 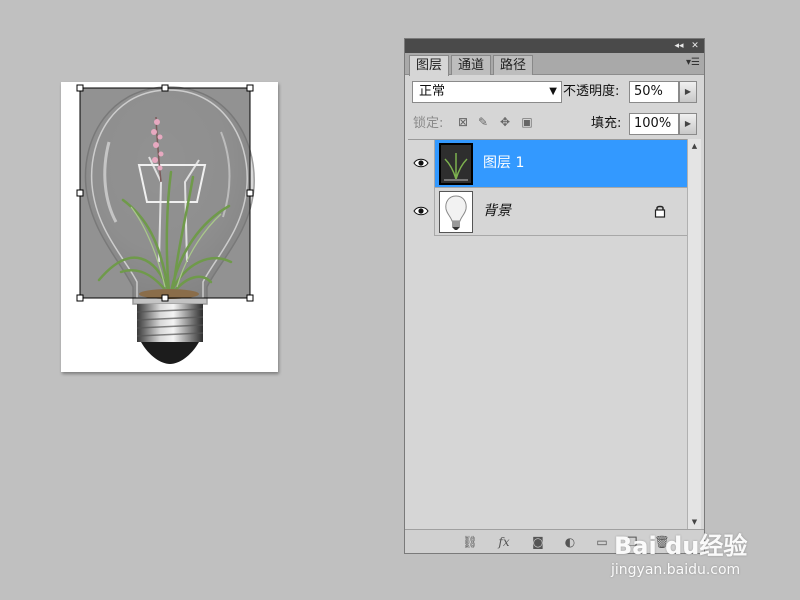 What do you see at coordinates (548, 212) in the screenshot?
I see `layer-row-background: 背景` at bounding box center [548, 212].